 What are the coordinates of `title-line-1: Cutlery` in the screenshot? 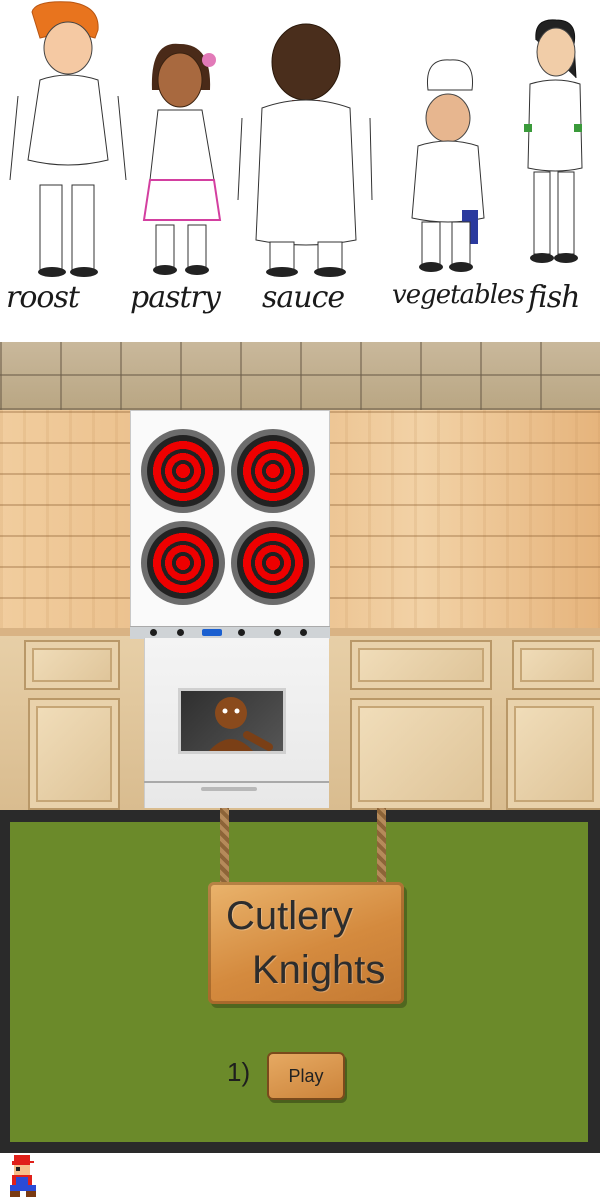 It's located at (289, 916).